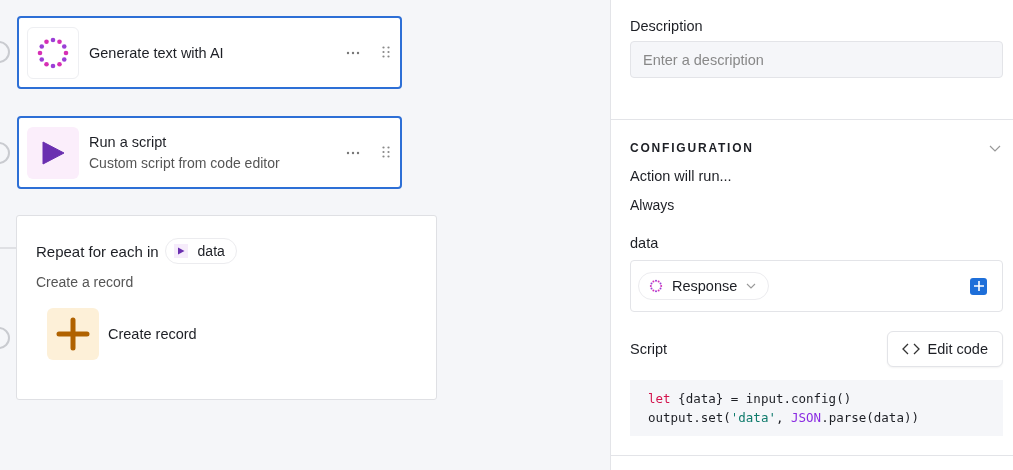 This screenshot has height=470, width=1013. What do you see at coordinates (97, 251) in the screenshot?
I see `repeat-title: Repeat for each in` at bounding box center [97, 251].